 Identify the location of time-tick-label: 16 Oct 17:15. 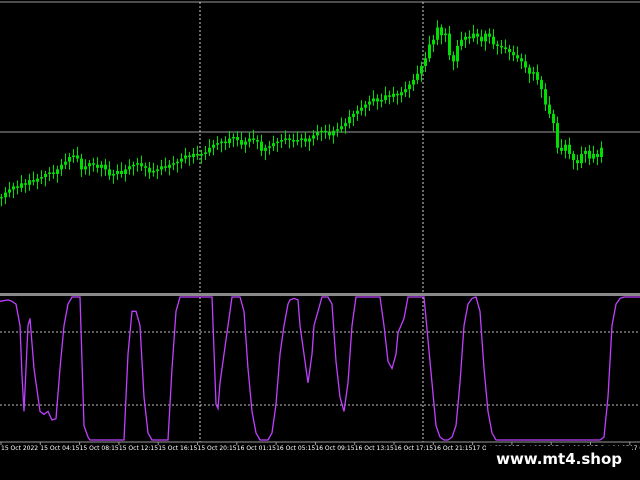
(413, 448).